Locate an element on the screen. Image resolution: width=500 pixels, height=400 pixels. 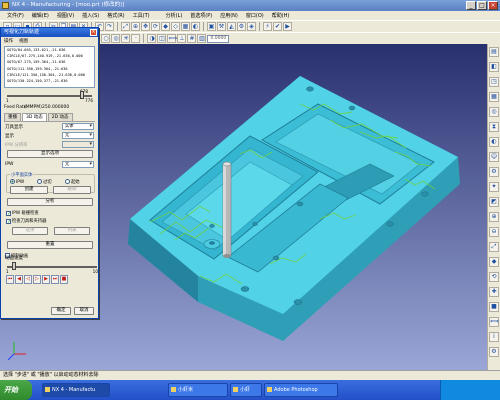
cancel-button: 取消 is located at coordinates (84, 311).